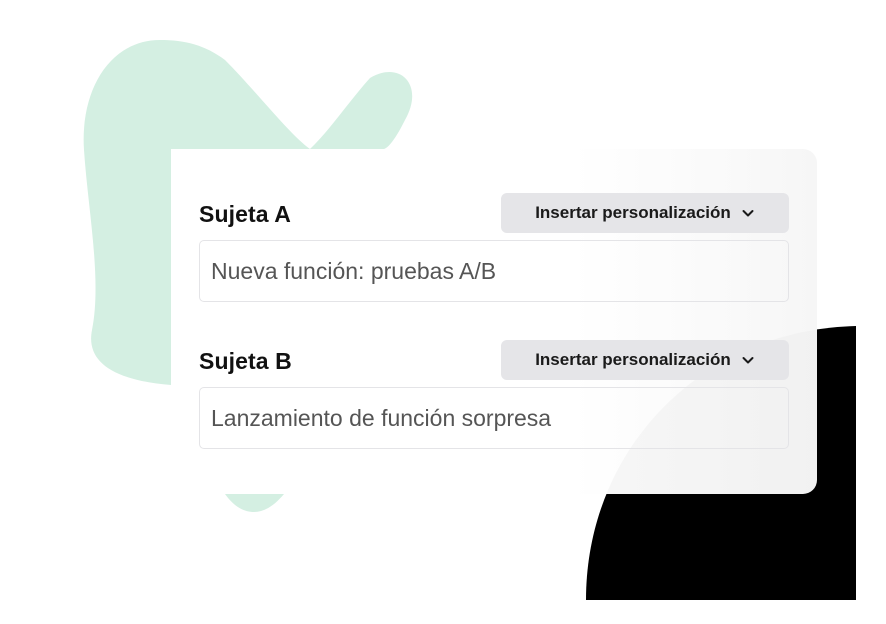 The width and height of the screenshot is (886, 624). I want to click on subject-a-input: Nueva función: pruebas A/B, so click(494, 271).